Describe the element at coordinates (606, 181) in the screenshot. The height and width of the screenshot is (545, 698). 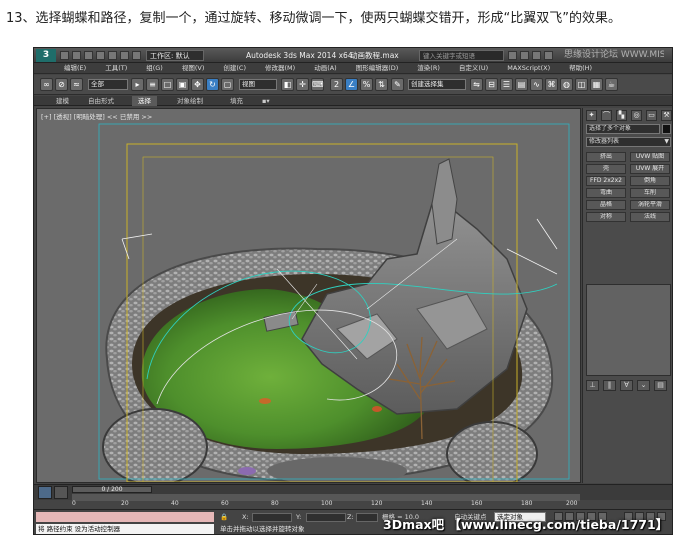
I see `modifier-ffd-button: FFD 2x2x2` at that location.